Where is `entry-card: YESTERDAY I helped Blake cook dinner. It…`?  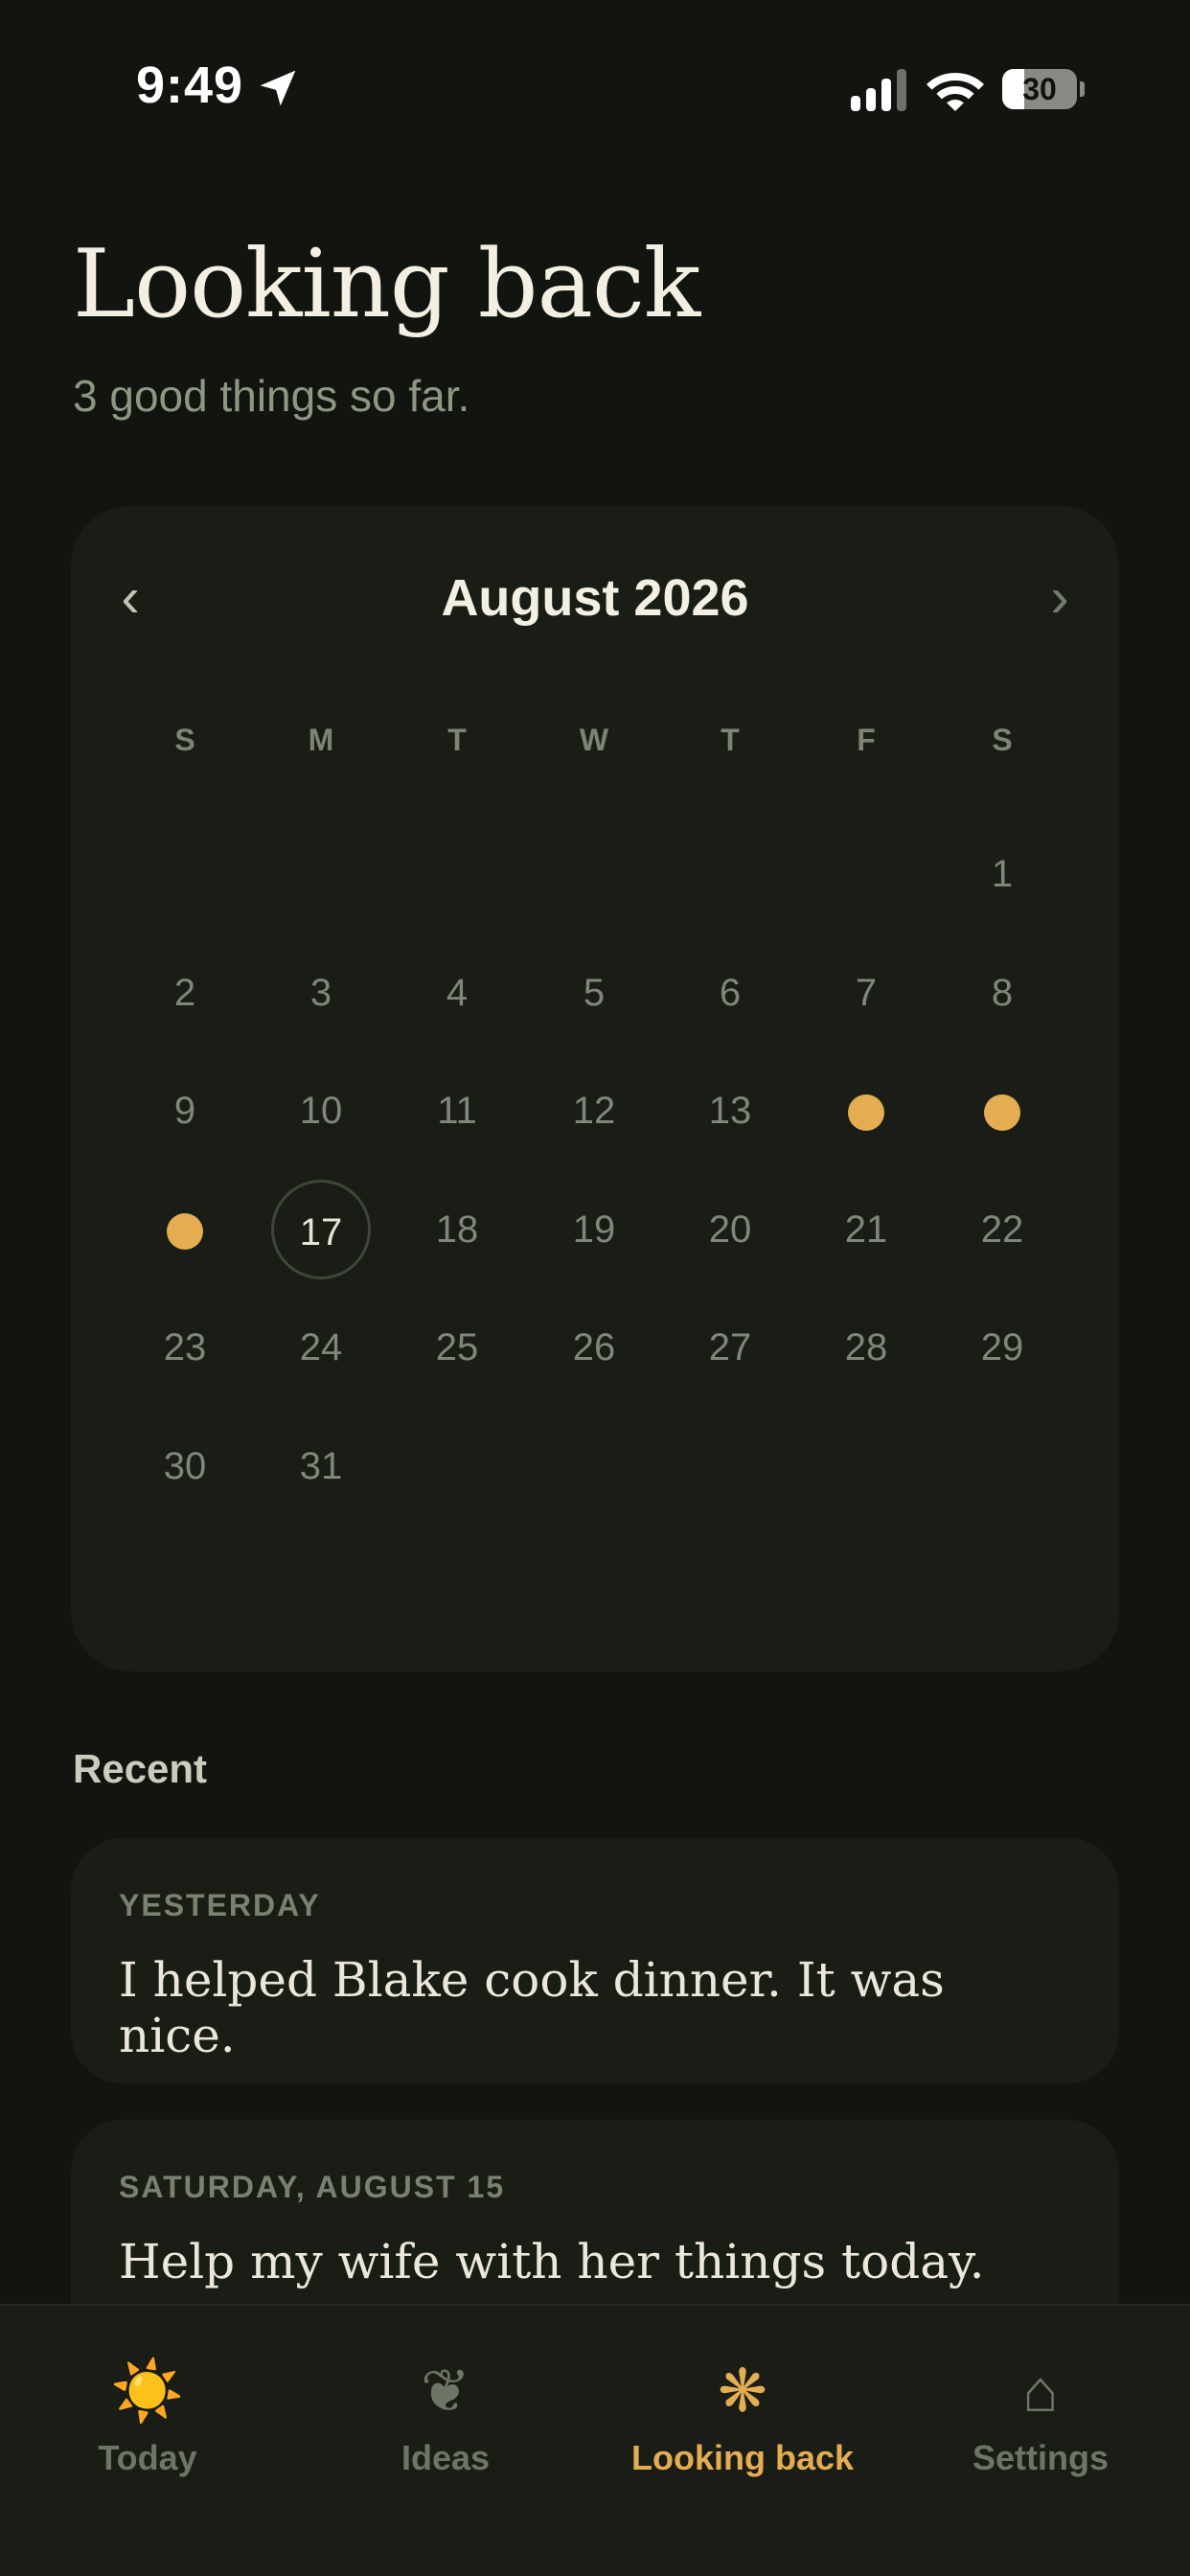
entry-card: YESTERDAY I helped Blake cook dinner. It… is located at coordinates (595, 1960).